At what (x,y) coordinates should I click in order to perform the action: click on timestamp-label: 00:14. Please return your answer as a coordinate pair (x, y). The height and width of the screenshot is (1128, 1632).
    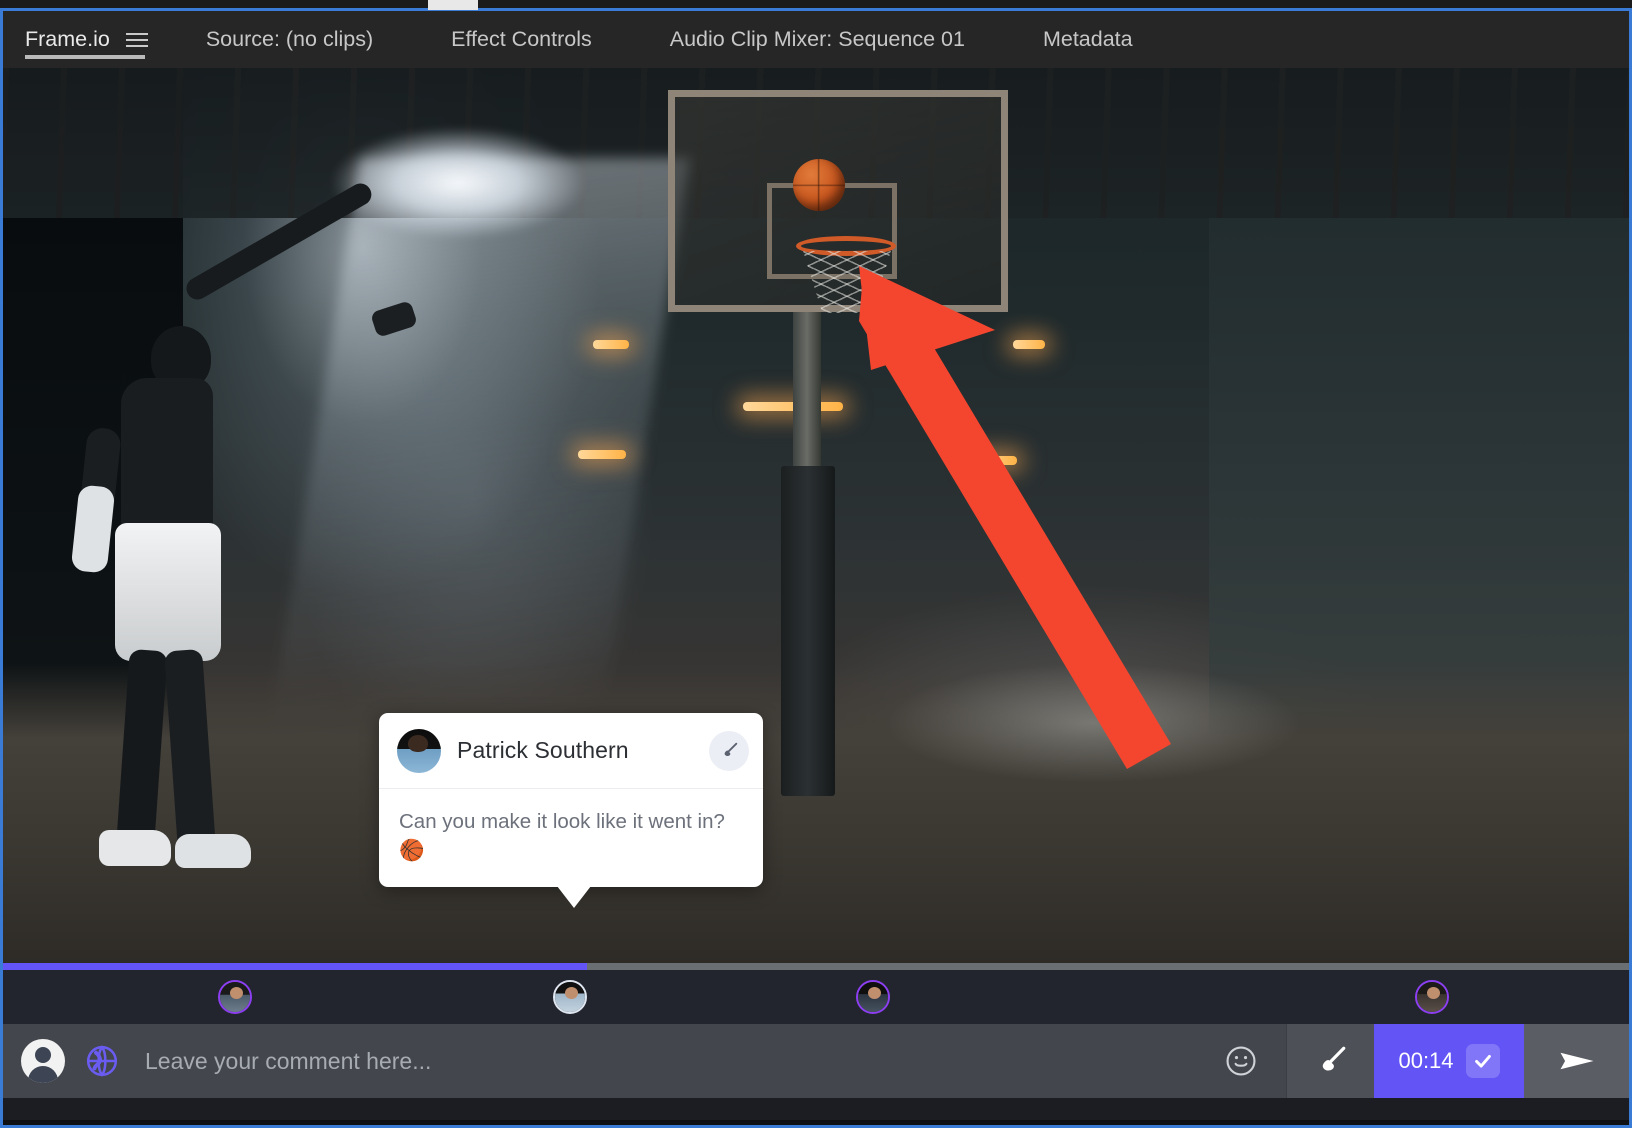
    Looking at the image, I should click on (1426, 1060).